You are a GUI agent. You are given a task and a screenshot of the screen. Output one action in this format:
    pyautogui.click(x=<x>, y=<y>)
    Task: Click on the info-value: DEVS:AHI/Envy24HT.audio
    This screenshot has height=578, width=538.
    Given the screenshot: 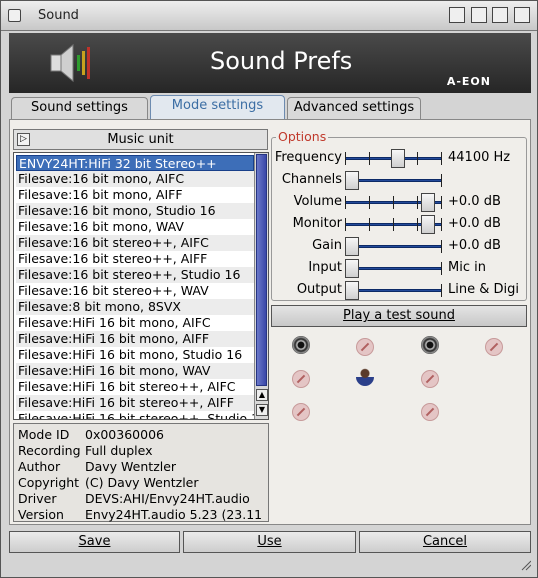 What is the action you would take?
    pyautogui.click(x=167, y=498)
    